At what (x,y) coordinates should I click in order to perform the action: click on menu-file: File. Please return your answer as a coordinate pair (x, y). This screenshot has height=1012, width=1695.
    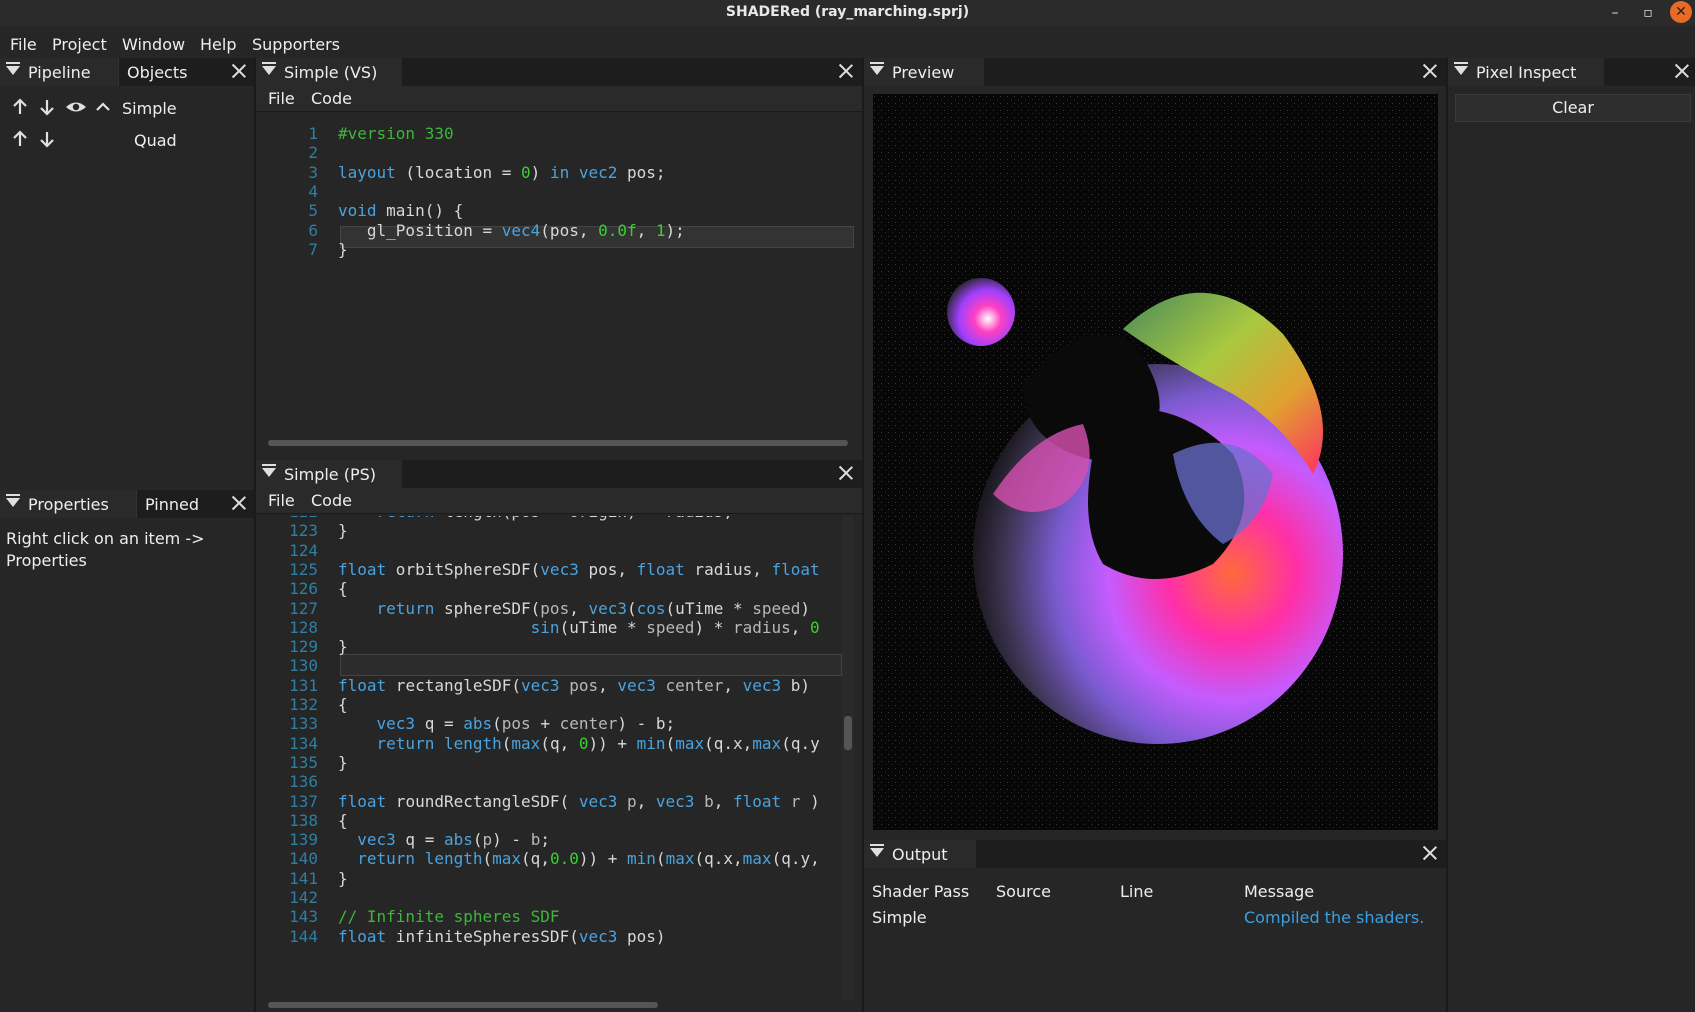
    Looking at the image, I should click on (23, 44).